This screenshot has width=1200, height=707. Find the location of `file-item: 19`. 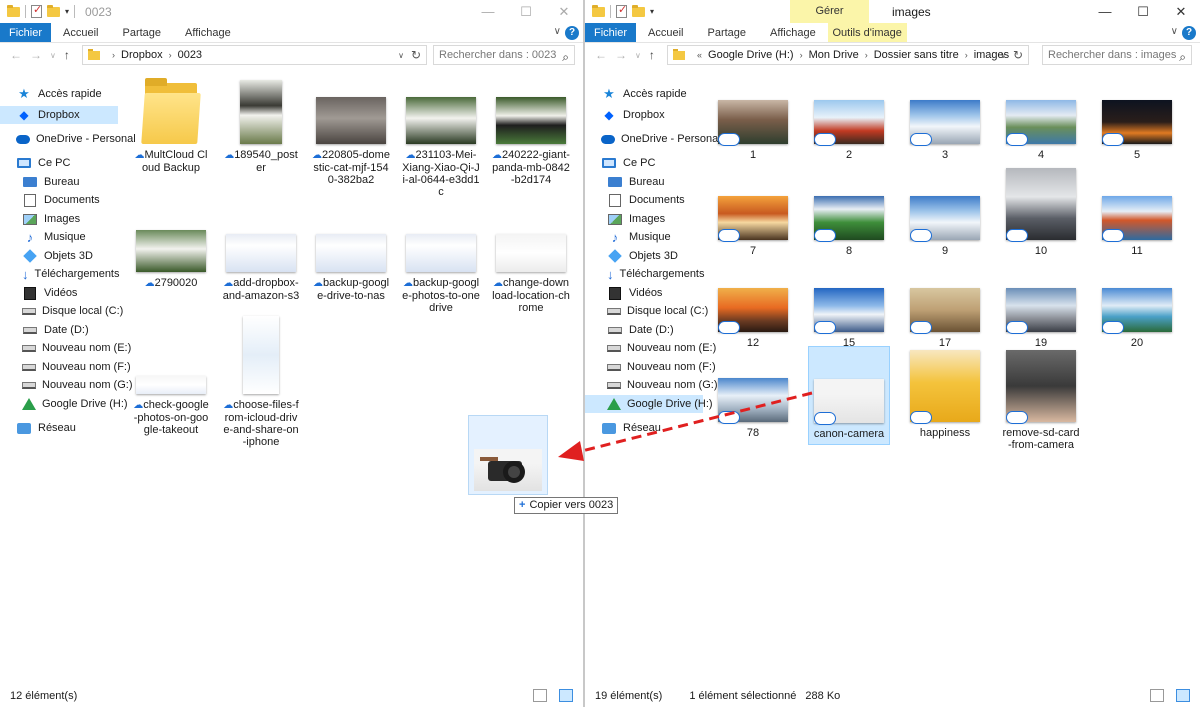

file-item: 19 is located at coordinates (1041, 302).